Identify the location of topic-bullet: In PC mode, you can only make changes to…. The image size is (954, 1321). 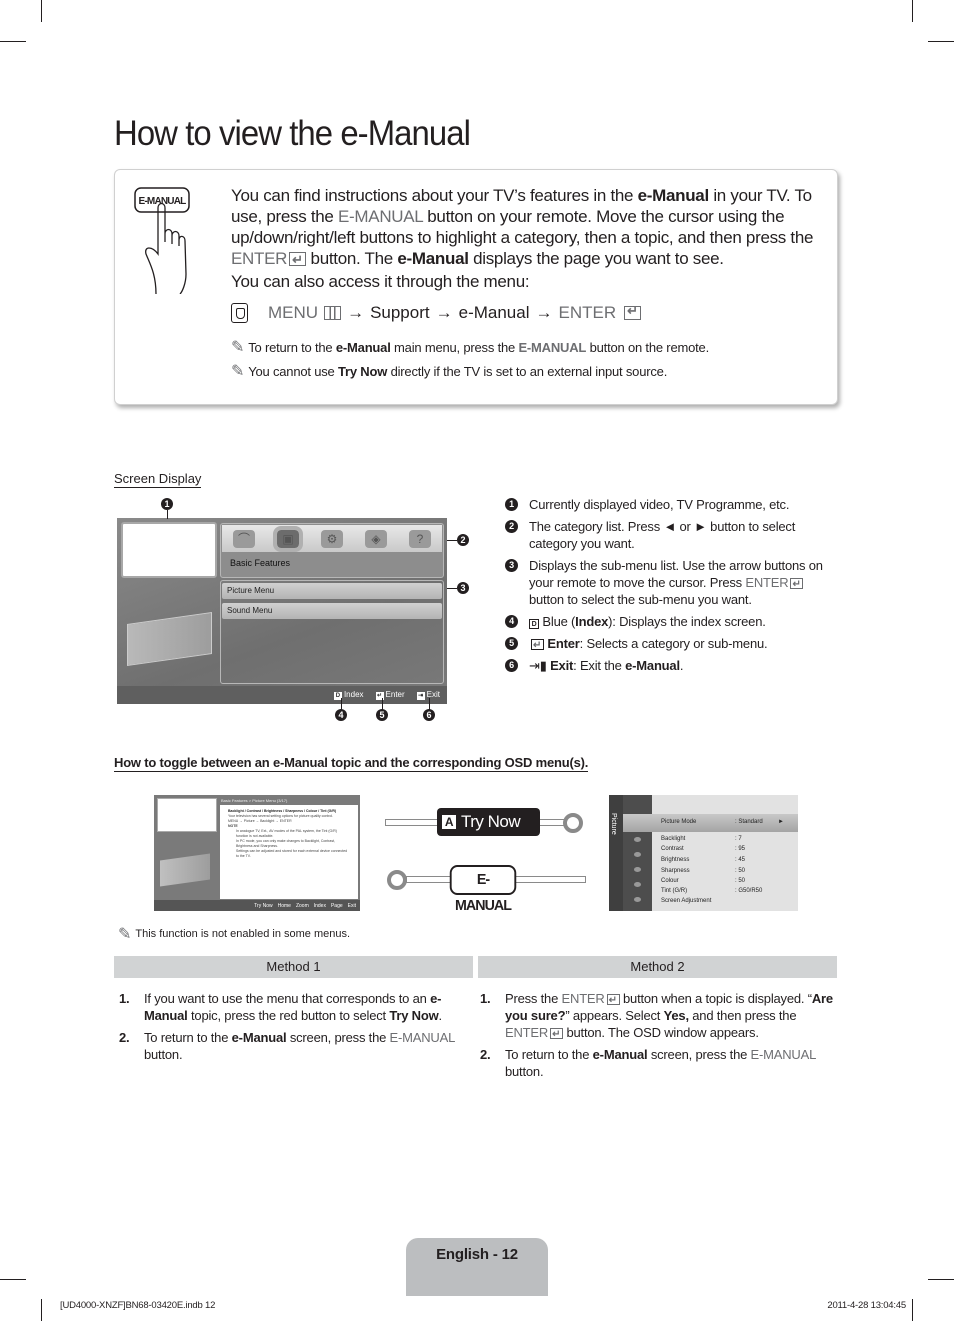
(286, 843).